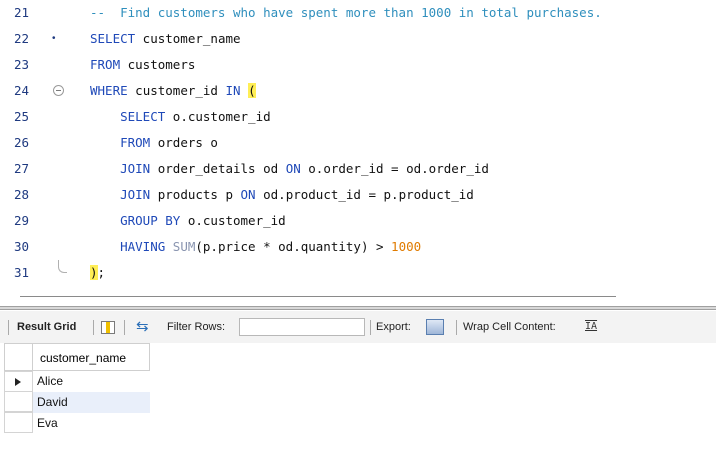 The width and height of the screenshot is (716, 466). I want to click on line-number: 21, so click(22, 12).